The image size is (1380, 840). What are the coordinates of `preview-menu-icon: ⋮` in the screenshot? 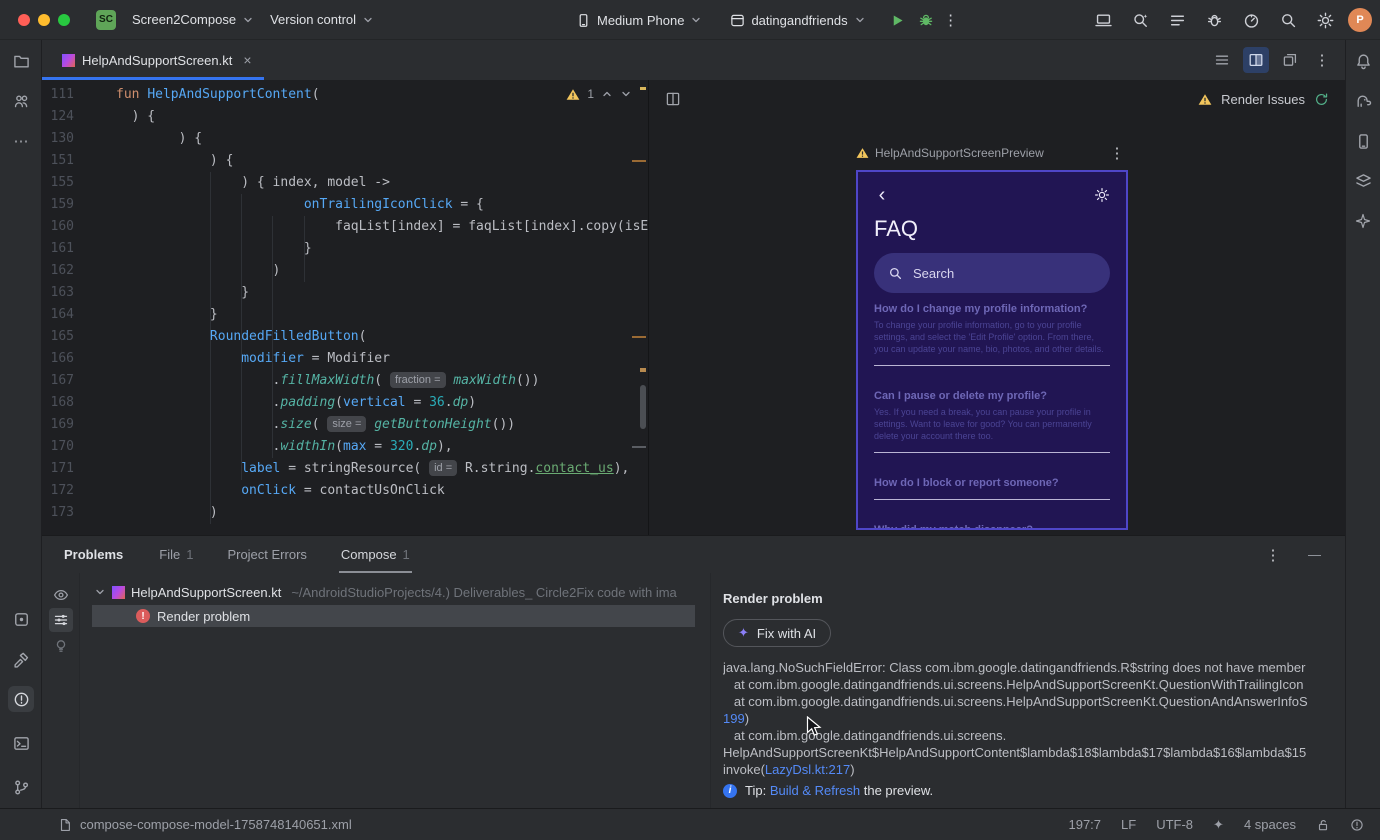 It's located at (1117, 153).